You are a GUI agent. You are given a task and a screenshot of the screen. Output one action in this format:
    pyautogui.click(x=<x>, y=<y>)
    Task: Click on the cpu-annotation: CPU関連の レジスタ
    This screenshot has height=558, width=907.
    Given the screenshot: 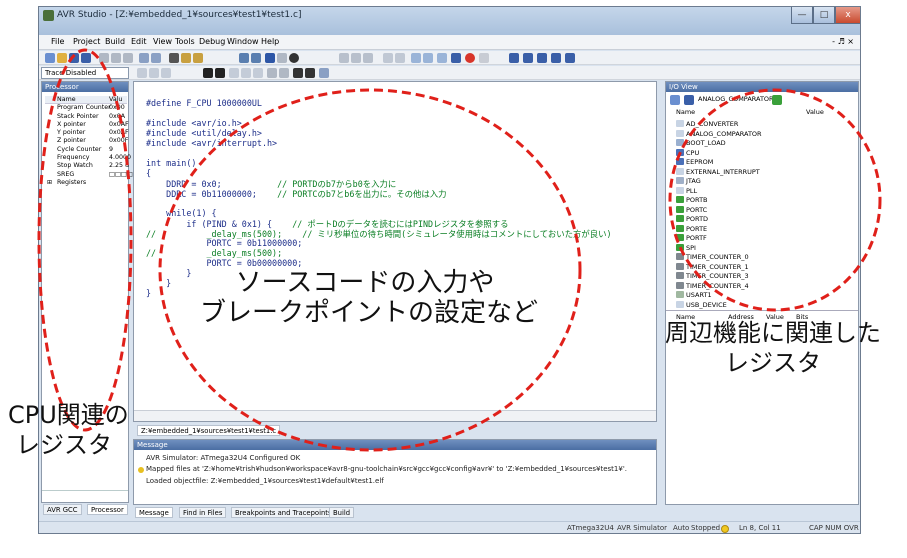 What is the action you would take?
    pyautogui.click(x=68, y=430)
    